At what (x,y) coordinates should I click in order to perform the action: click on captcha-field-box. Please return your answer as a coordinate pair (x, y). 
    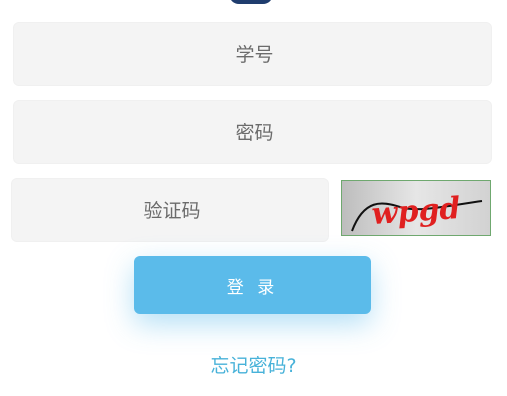
    Looking at the image, I should click on (171, 210).